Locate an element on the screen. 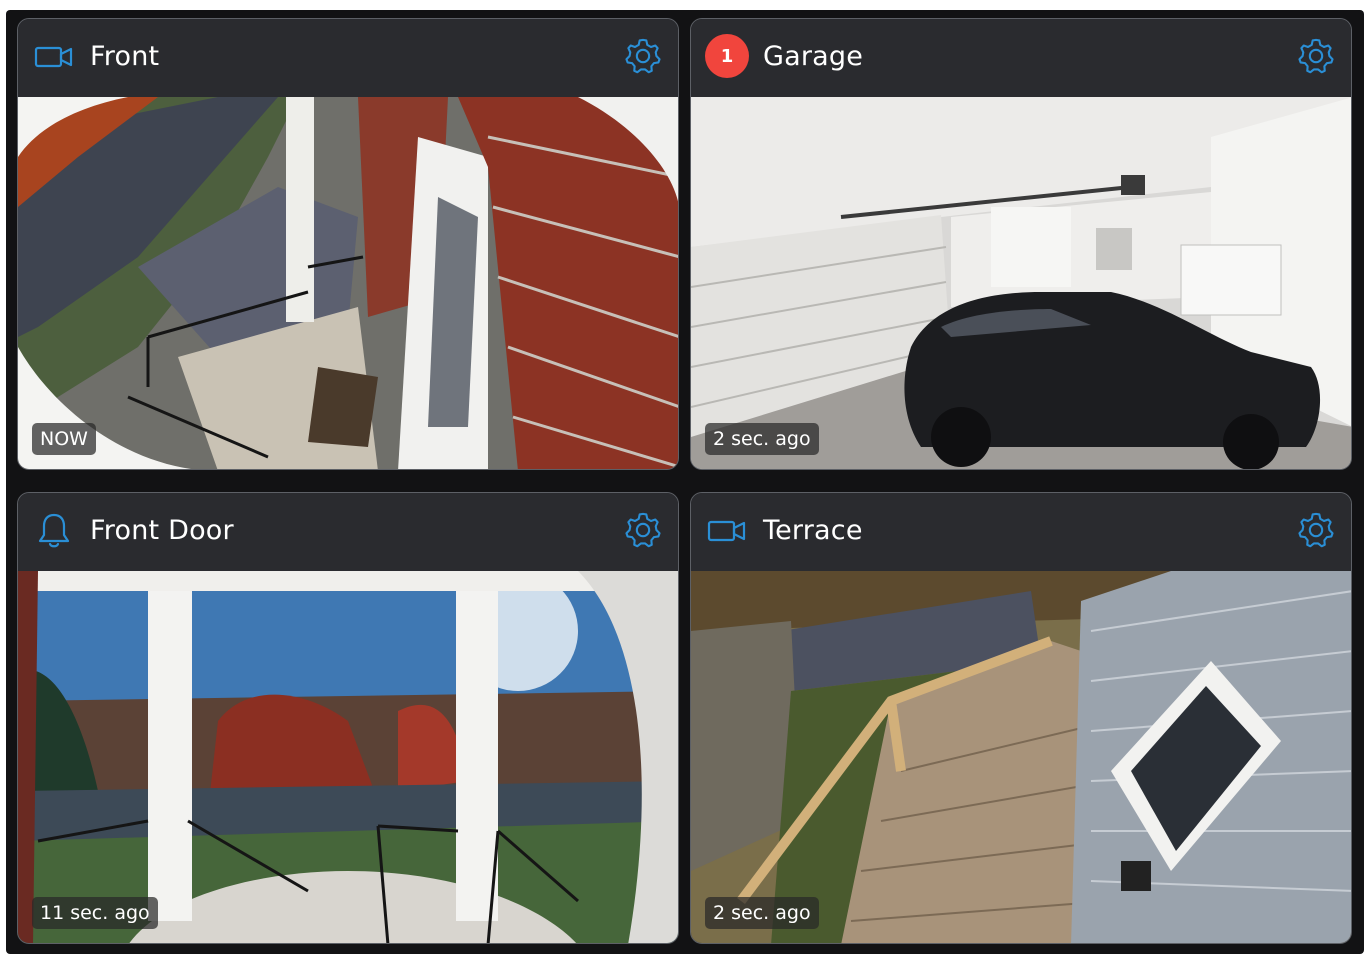 This screenshot has width=1368, height=956. camera-name: Garage is located at coordinates (813, 56).